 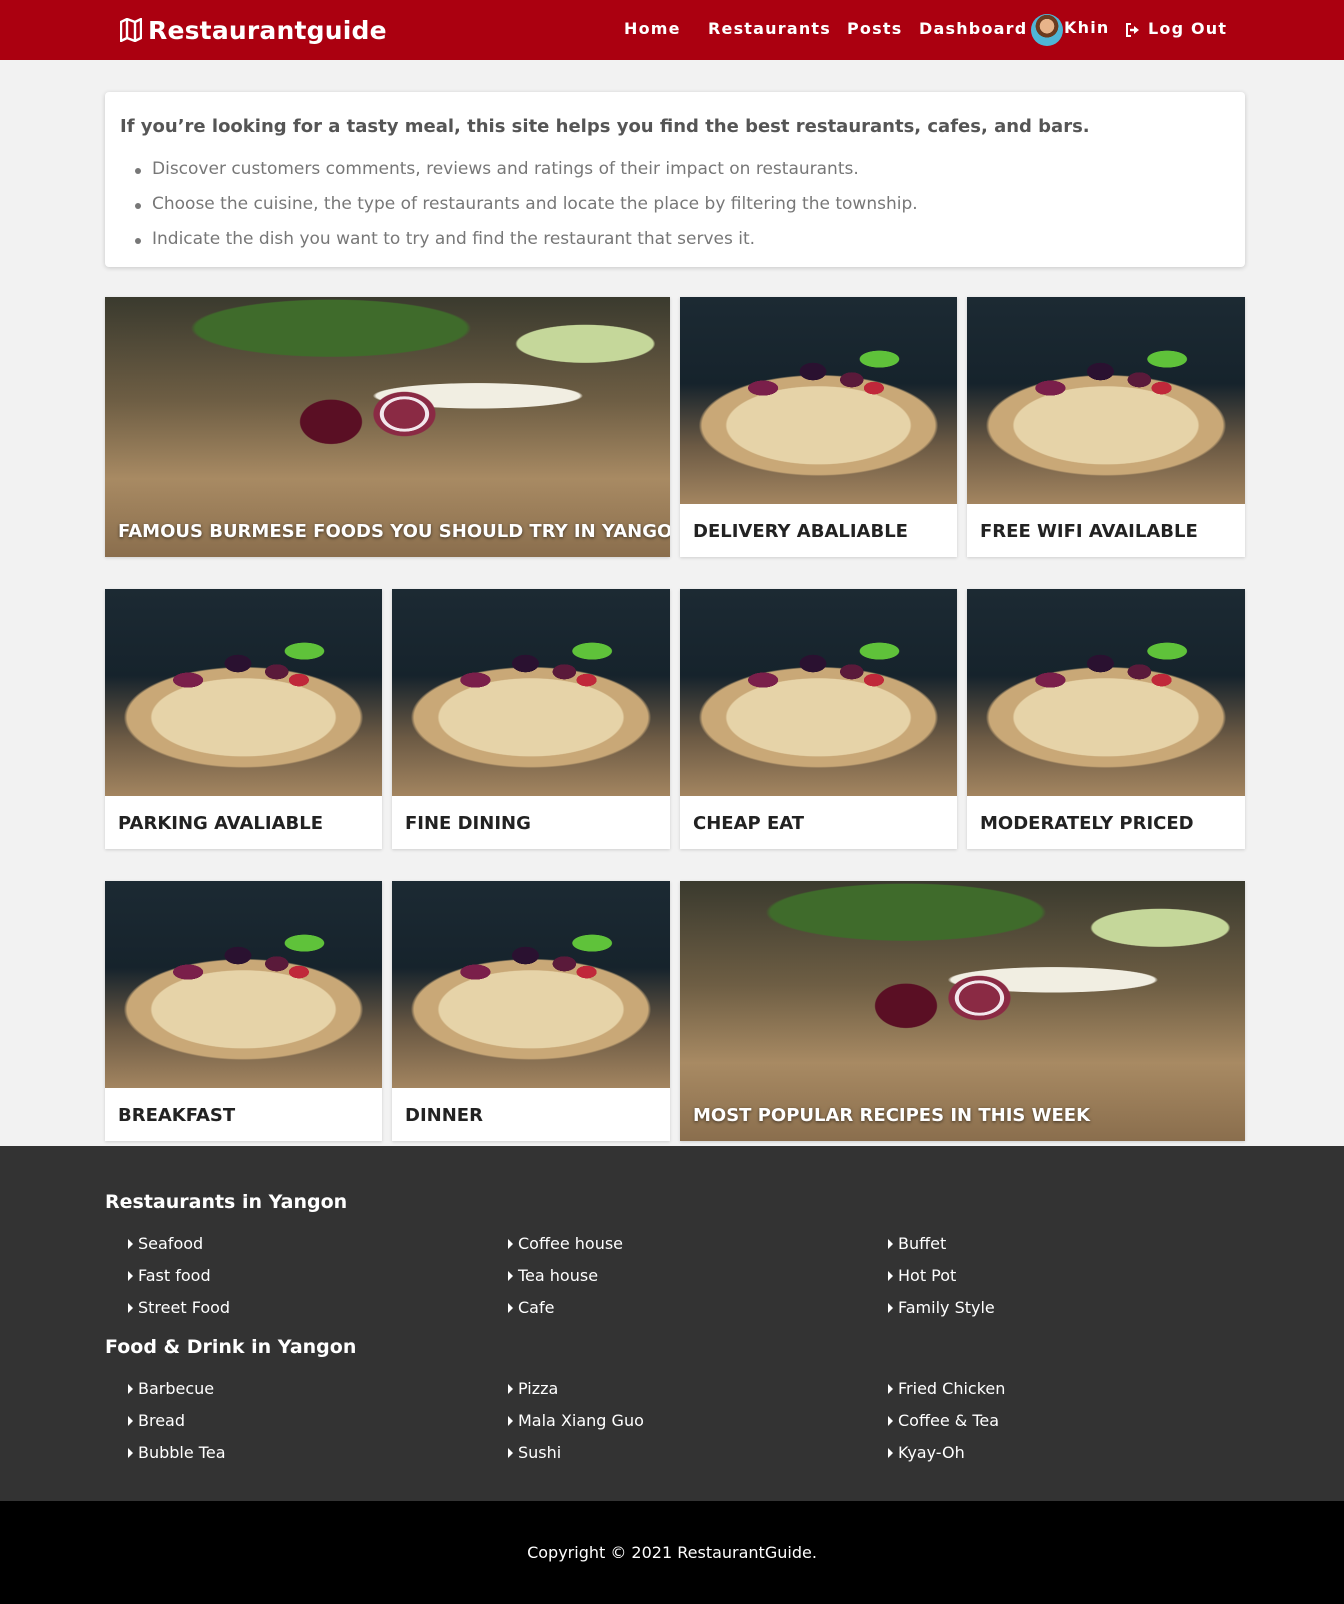 I want to click on card-label: Fine Dining, so click(x=468, y=823).